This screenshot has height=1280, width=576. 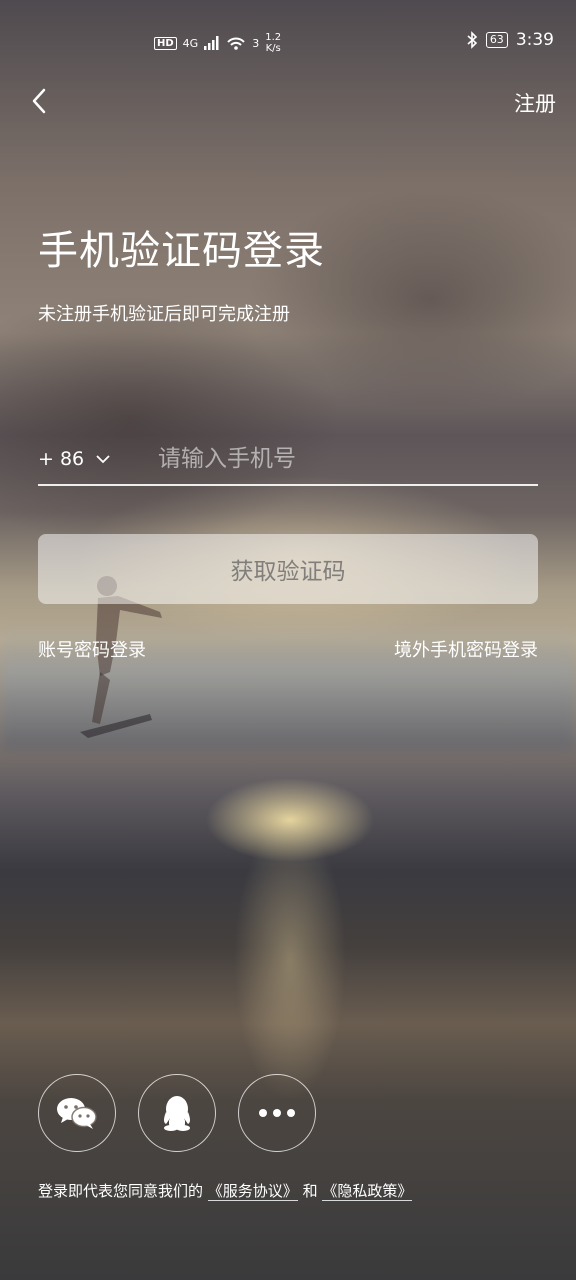 I want to click on page-title: 手机验证码登录, so click(x=181, y=251).